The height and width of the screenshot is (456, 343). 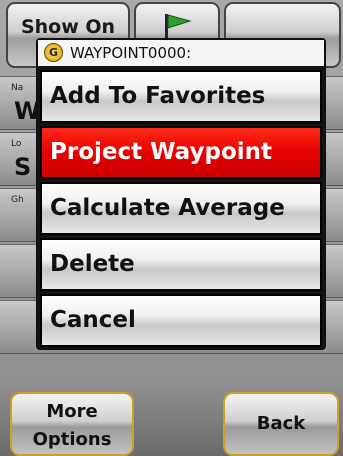 I want to click on geocache-logo-icon: G, so click(x=53, y=52).